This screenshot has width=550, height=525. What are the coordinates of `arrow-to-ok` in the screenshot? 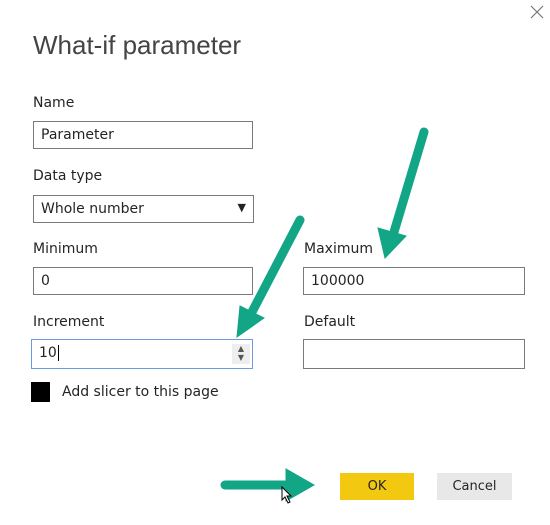 It's located at (268, 485).